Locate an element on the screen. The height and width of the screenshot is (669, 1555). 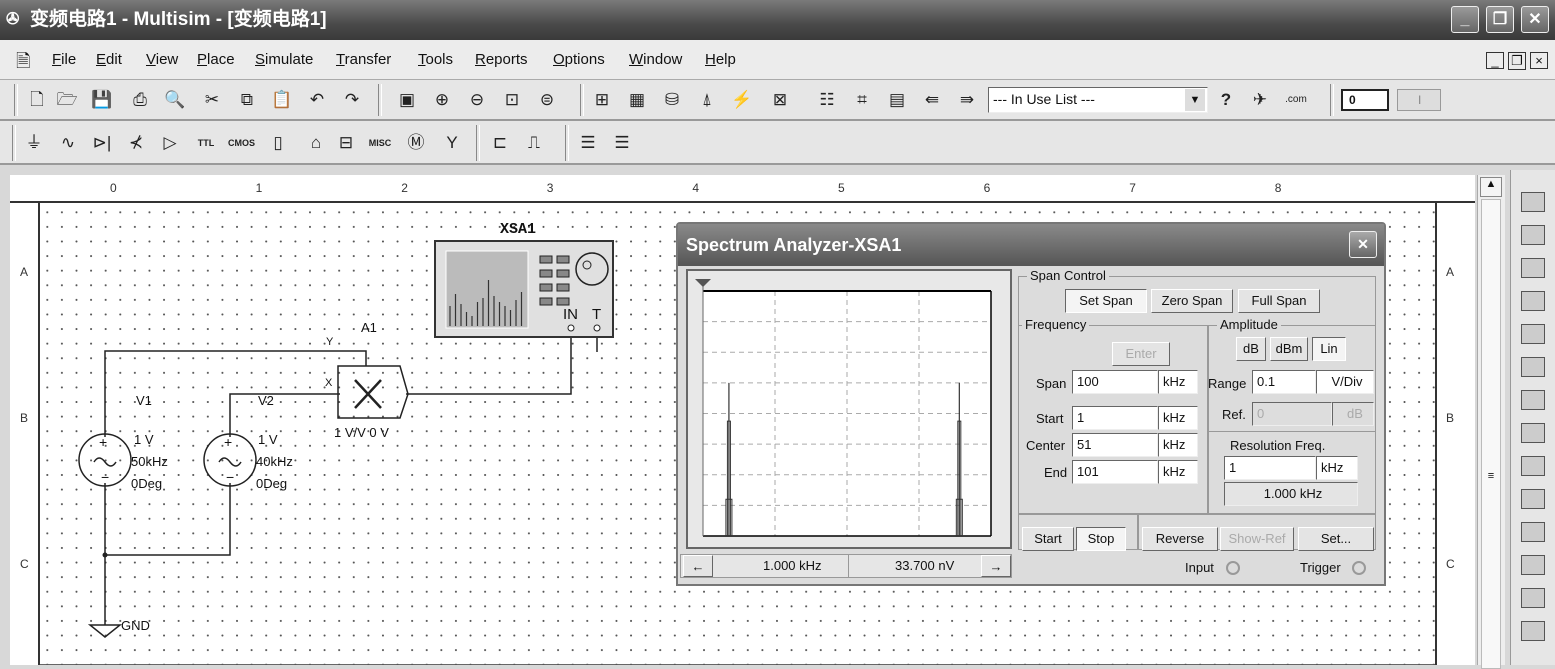
db-button: dB is located at coordinates (1251, 349).